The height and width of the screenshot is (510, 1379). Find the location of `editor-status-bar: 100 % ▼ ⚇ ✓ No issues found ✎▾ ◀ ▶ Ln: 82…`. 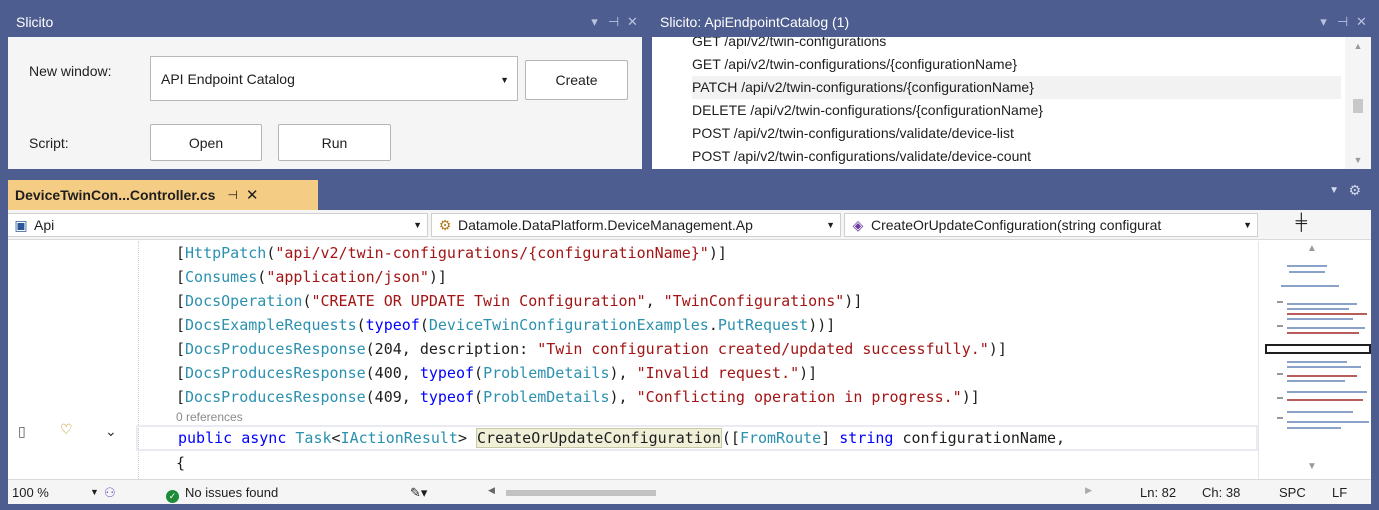

editor-status-bar: 100 % ▼ ⚇ ✓ No issues found ✎▾ ◀ ▶ Ln: 82… is located at coordinates (689, 491).